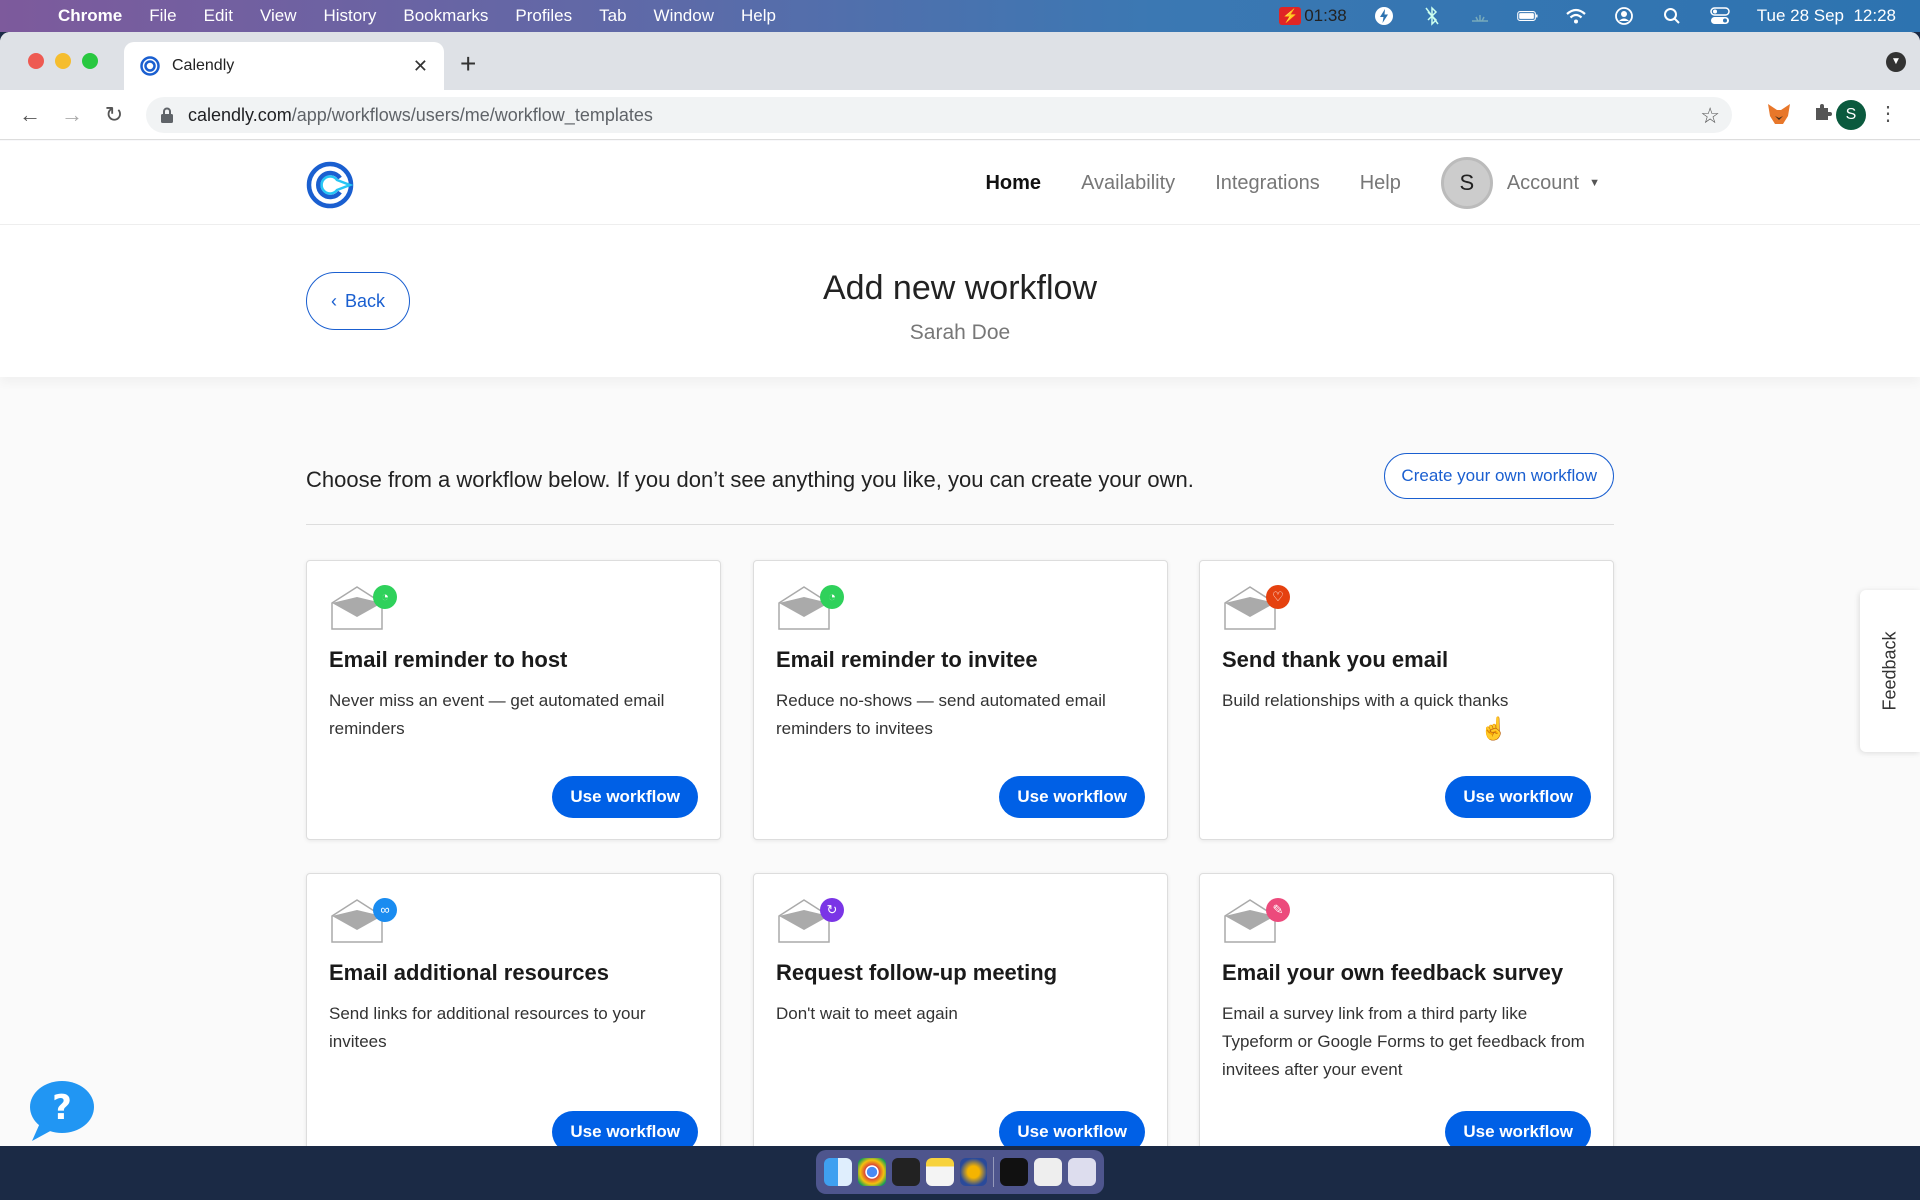 This screenshot has height=1200, width=1920. Describe the element at coordinates (973, 1172) in the screenshot. I see `bolt-dock-icon` at that location.